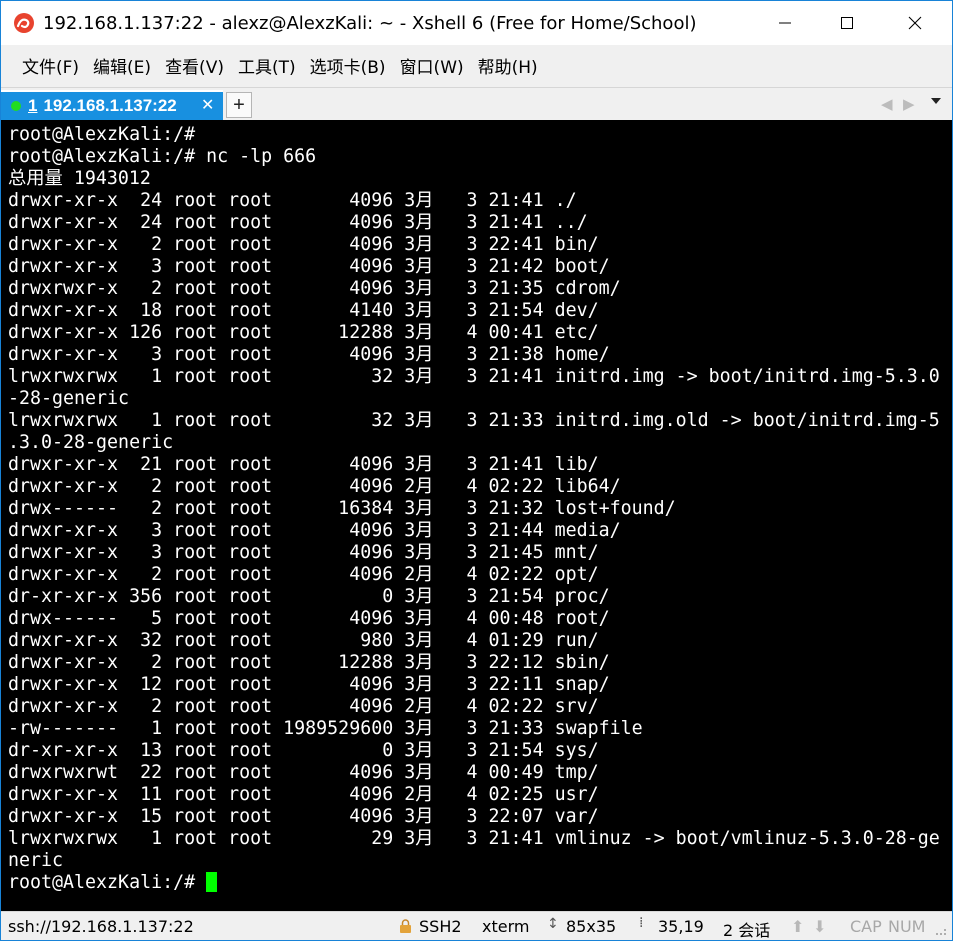 The height and width of the screenshot is (941, 953). Describe the element at coordinates (866, 926) in the screenshot. I see `caps-lock-indicator: CAP` at that location.